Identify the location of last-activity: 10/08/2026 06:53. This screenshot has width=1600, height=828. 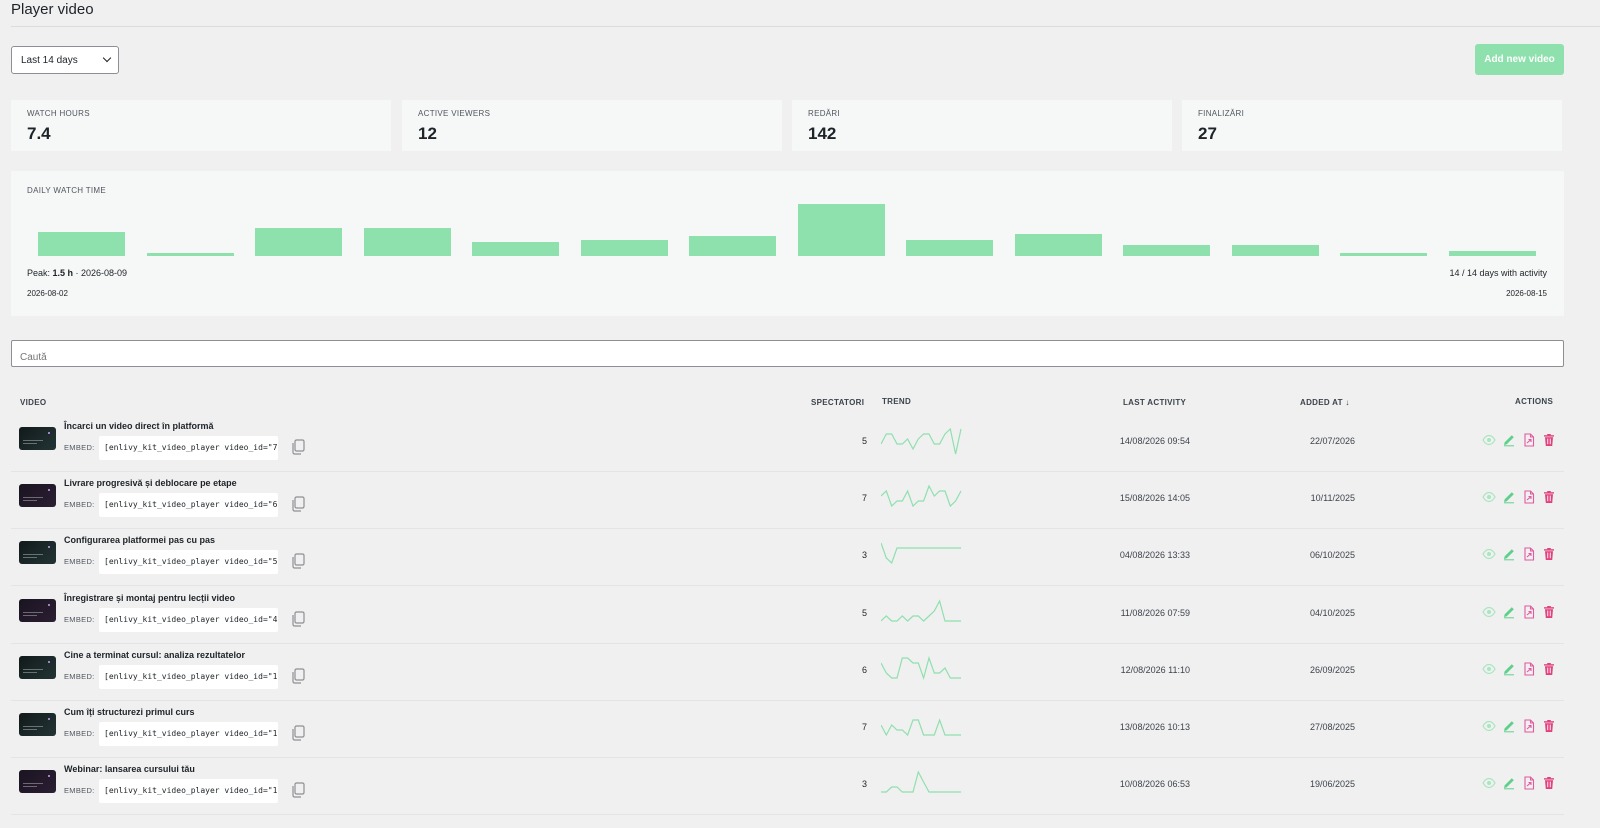
(1154, 784).